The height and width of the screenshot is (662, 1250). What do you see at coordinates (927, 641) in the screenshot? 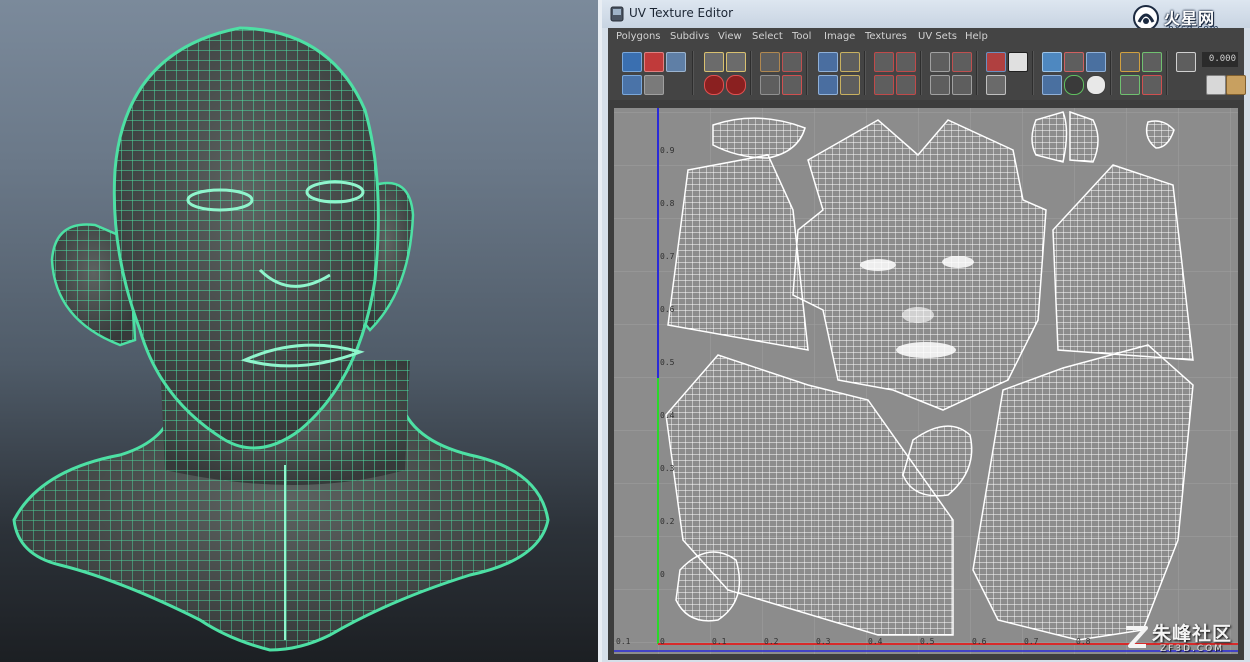
I see `u-tick-label: 0.5` at bounding box center [927, 641].